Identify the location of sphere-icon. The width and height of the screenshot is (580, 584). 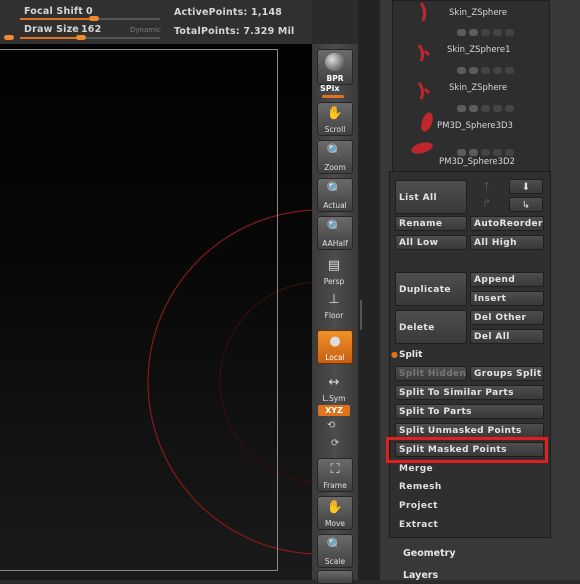
(335, 62).